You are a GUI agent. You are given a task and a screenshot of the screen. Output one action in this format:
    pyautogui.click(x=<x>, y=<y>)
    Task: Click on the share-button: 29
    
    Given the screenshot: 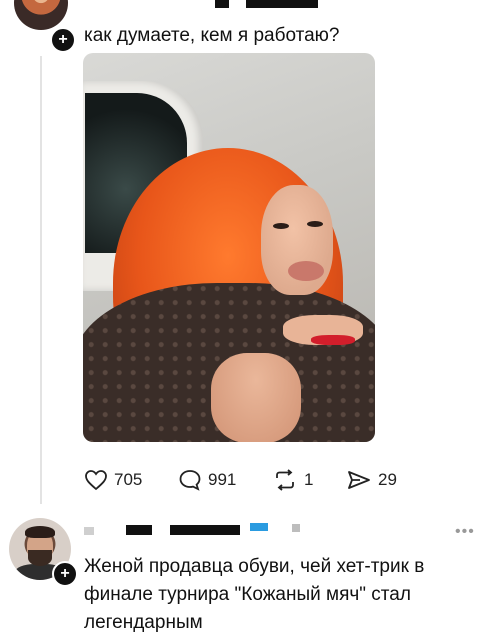 What is the action you would take?
    pyautogui.click(x=371, y=480)
    